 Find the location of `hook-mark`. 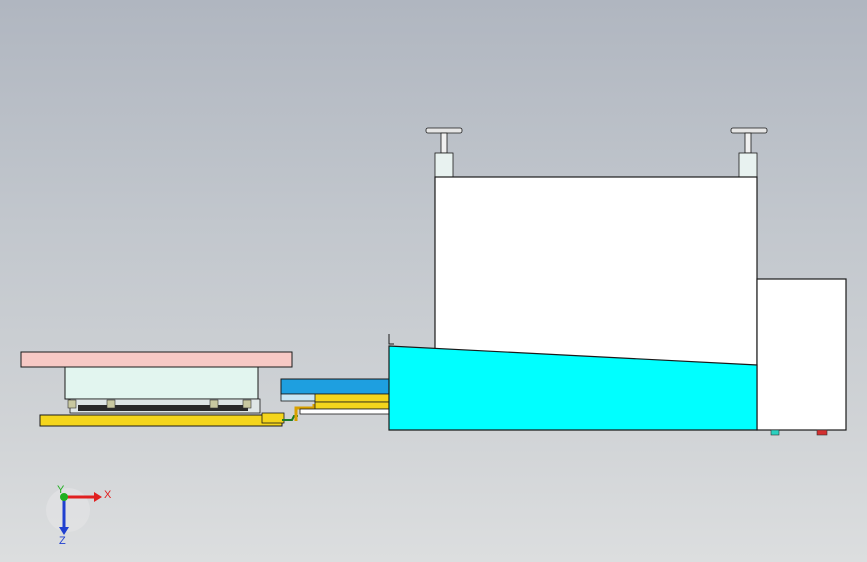

hook-mark is located at coordinates (391, 339).